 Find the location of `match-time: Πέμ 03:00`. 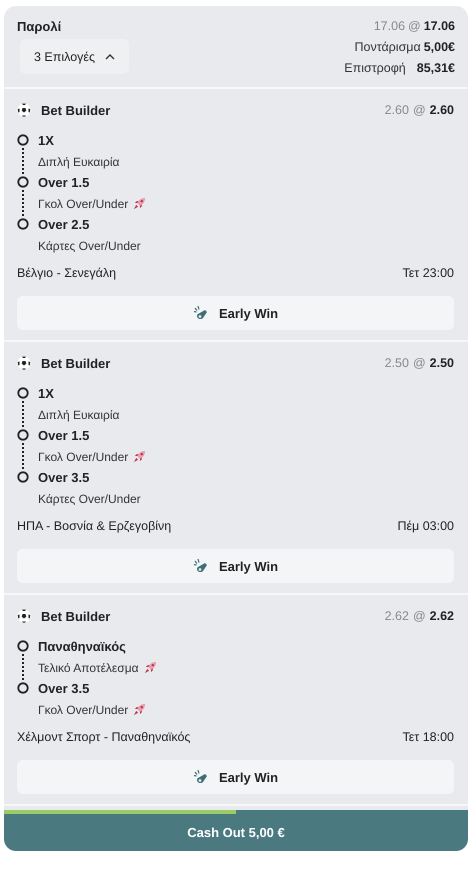

match-time: Πέμ 03:00 is located at coordinates (425, 526).